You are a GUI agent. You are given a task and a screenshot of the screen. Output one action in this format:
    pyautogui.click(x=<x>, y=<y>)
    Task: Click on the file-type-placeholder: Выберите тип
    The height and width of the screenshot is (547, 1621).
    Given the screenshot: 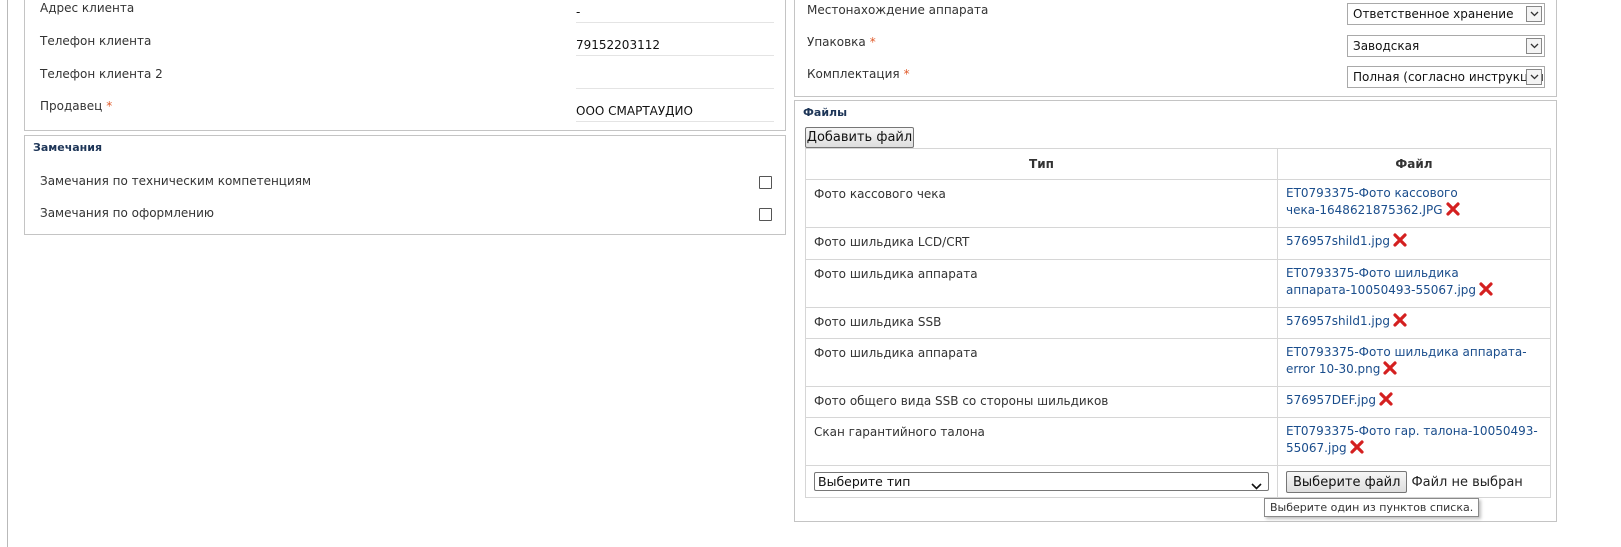 What is the action you would take?
    pyautogui.click(x=864, y=481)
    